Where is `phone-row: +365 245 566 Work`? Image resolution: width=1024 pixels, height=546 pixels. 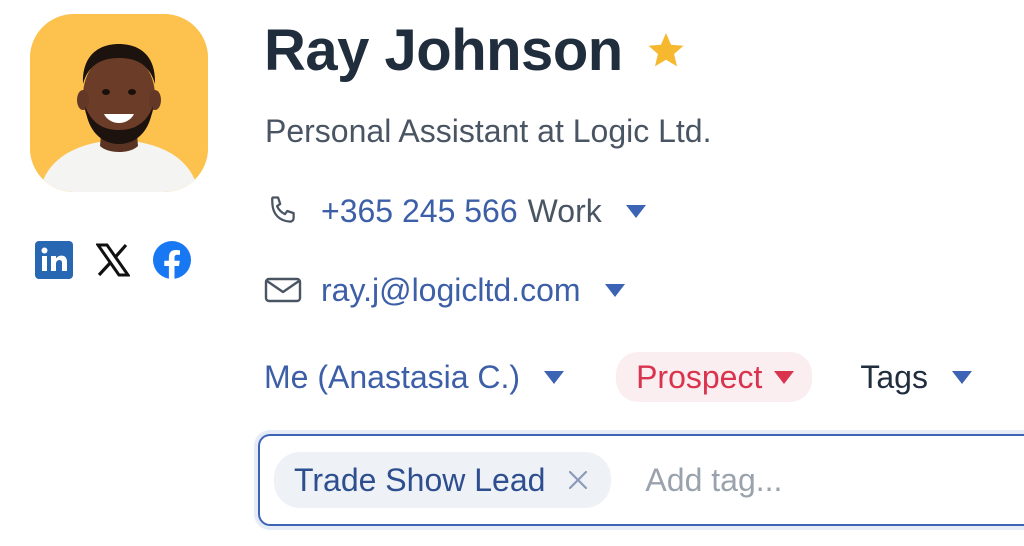 phone-row: +365 245 566 Work is located at coordinates (455, 211).